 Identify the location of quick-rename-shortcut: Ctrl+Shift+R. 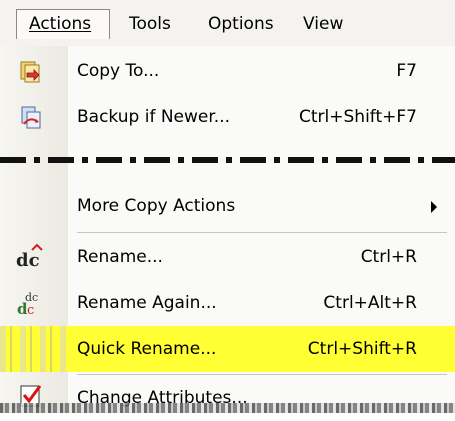
(362, 349).